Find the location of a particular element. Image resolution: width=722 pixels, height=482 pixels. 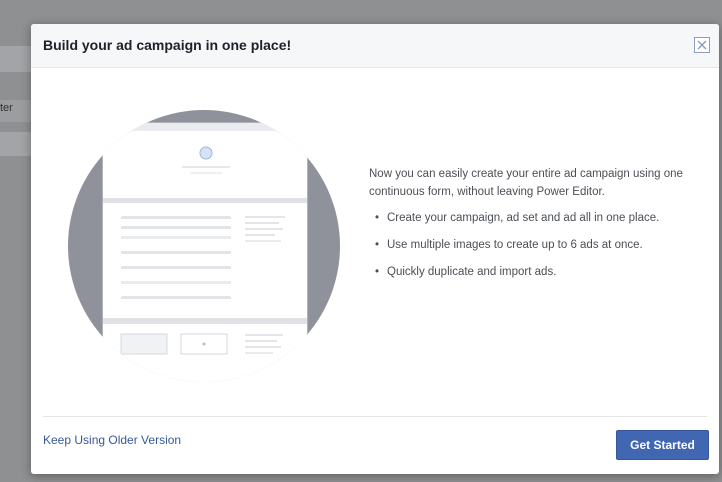

modal-header: Build your ad campaign in one place! is located at coordinates (375, 46).